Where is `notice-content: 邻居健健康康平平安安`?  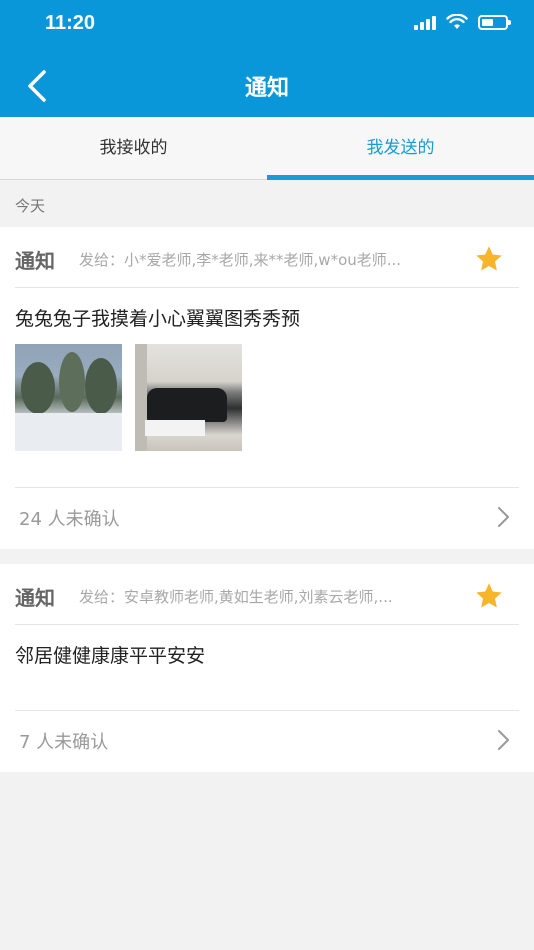 notice-content: 邻居健健康康平平安安 is located at coordinates (110, 656).